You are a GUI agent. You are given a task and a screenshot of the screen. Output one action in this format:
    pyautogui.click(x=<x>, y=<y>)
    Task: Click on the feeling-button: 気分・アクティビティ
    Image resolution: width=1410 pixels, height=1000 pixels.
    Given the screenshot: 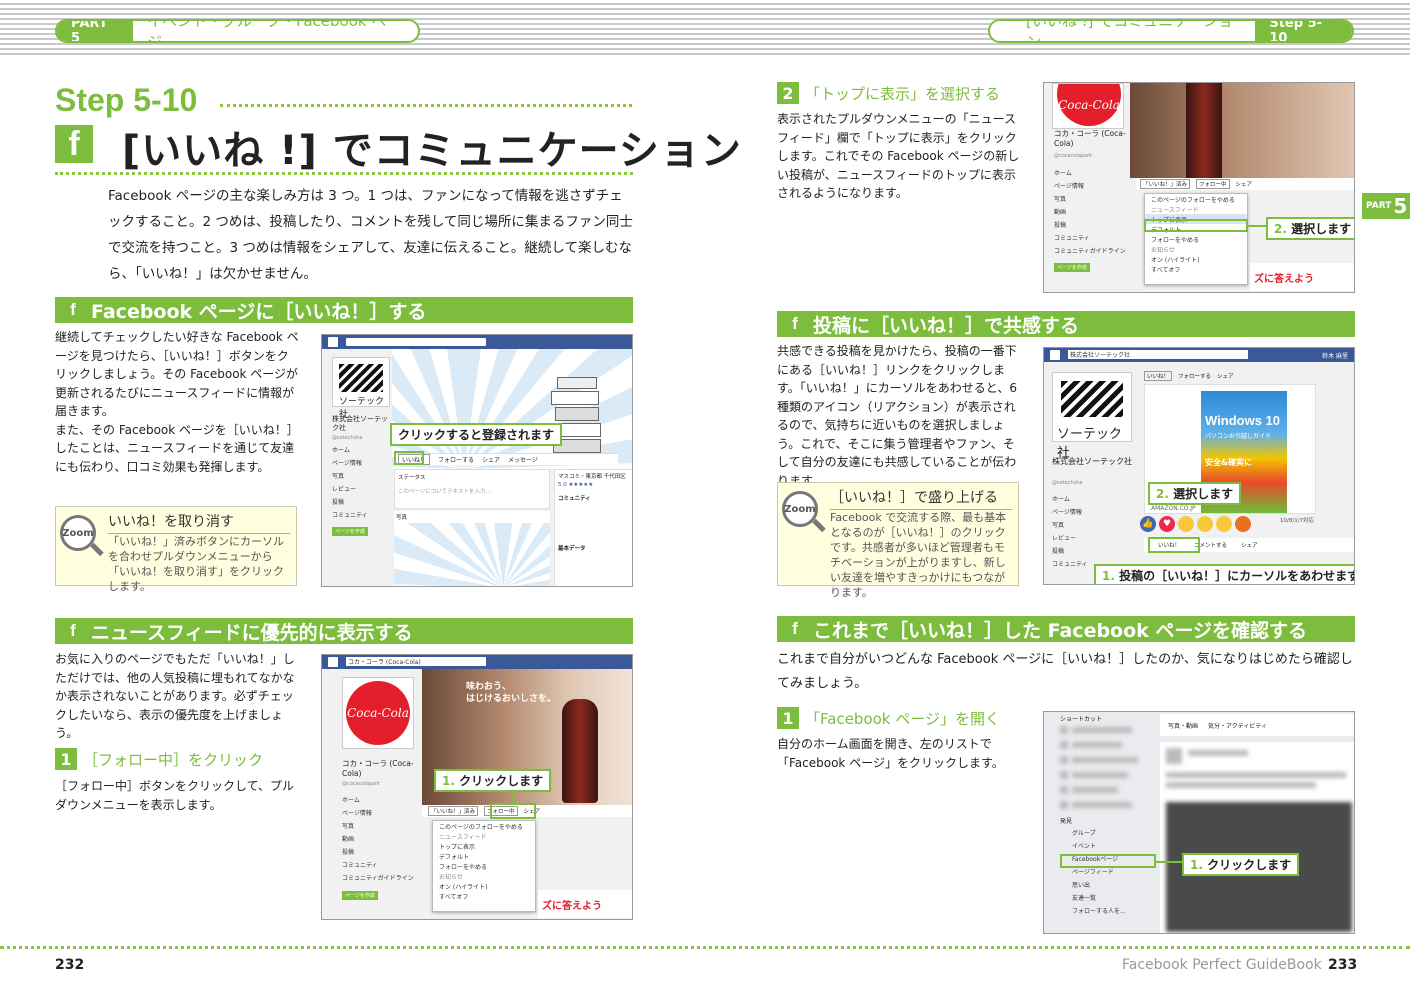 What is the action you would take?
    pyautogui.click(x=1237, y=725)
    